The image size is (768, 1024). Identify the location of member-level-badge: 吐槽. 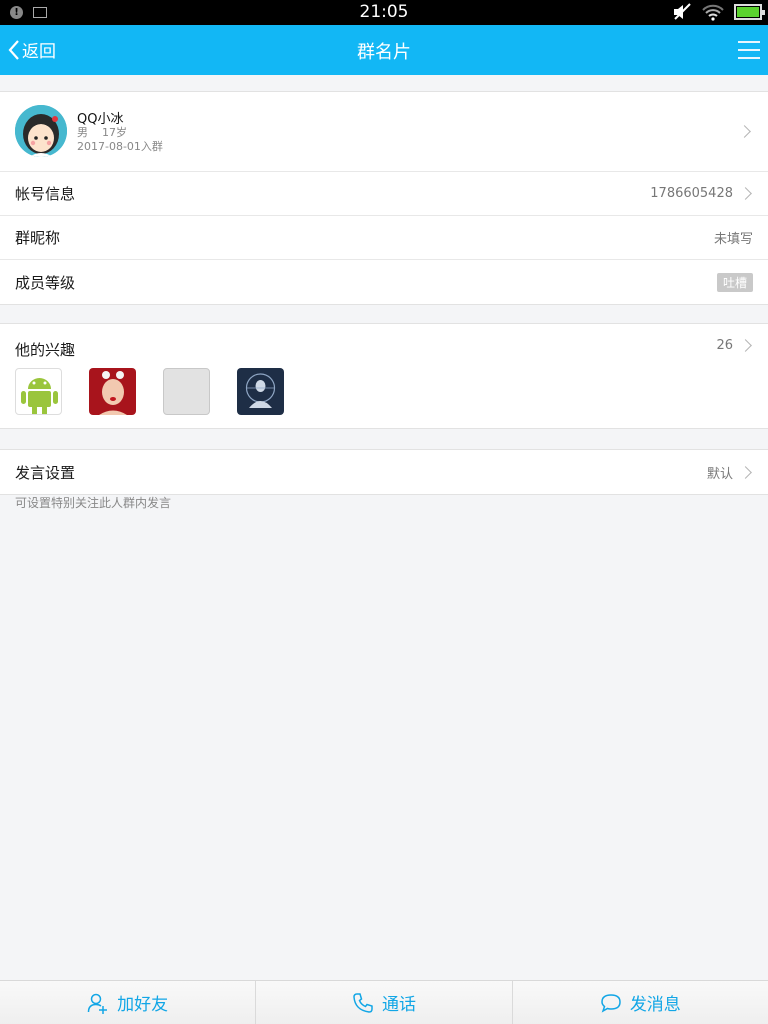
(734, 282).